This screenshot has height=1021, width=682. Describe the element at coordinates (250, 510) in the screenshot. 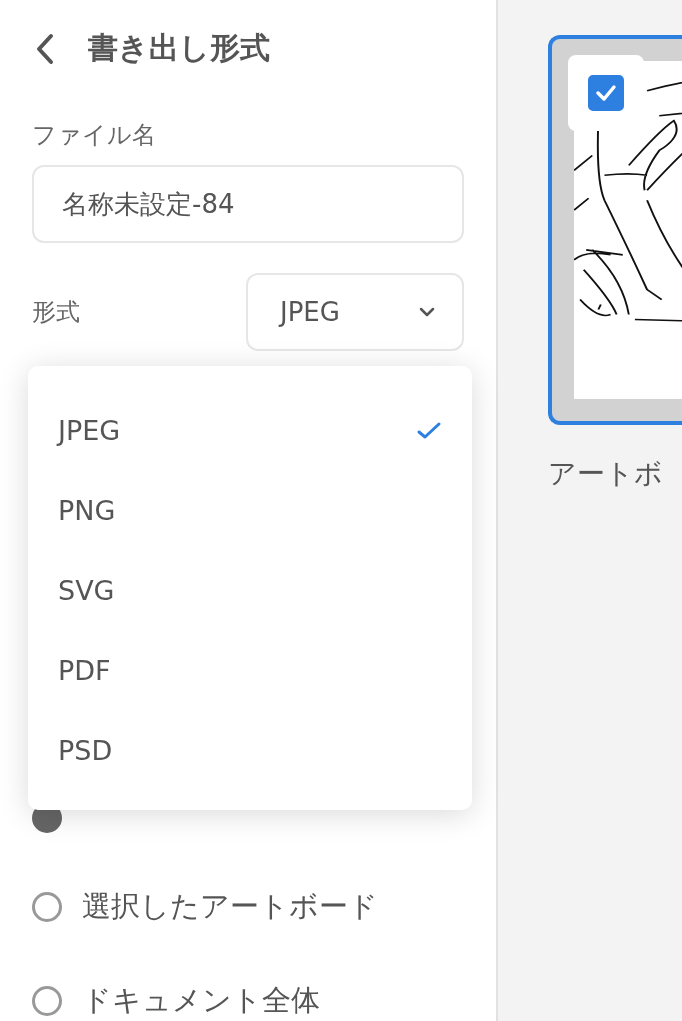

I see `menu-item: PNG` at that location.